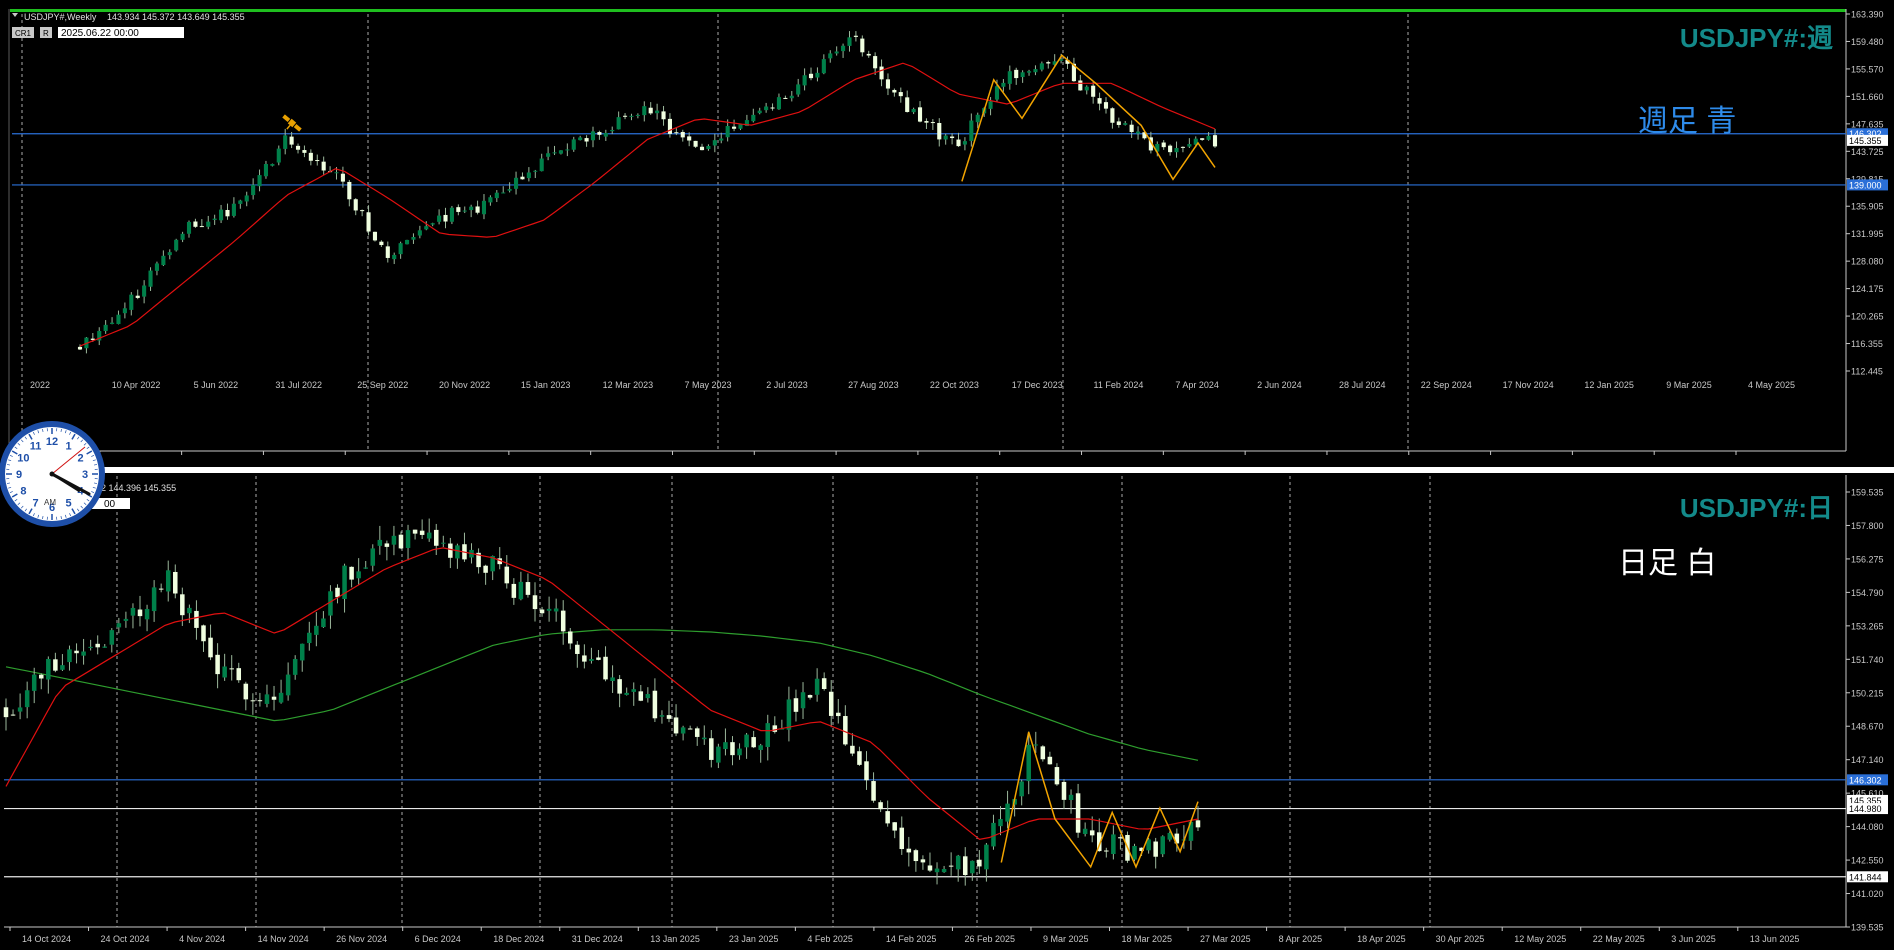 Image resolution: width=1894 pixels, height=950 pixels. What do you see at coordinates (1540, 939) in the screenshot?
I see `x-tick-label: 12 May 2025` at bounding box center [1540, 939].